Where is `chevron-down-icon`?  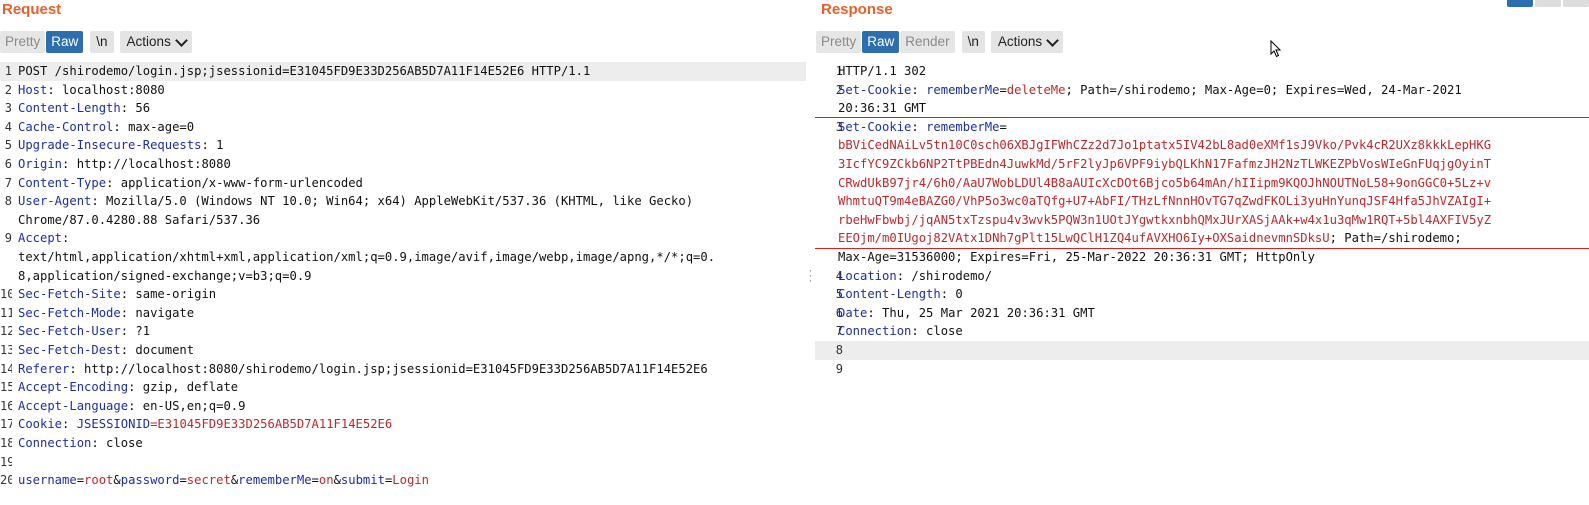 chevron-down-icon is located at coordinates (181, 40).